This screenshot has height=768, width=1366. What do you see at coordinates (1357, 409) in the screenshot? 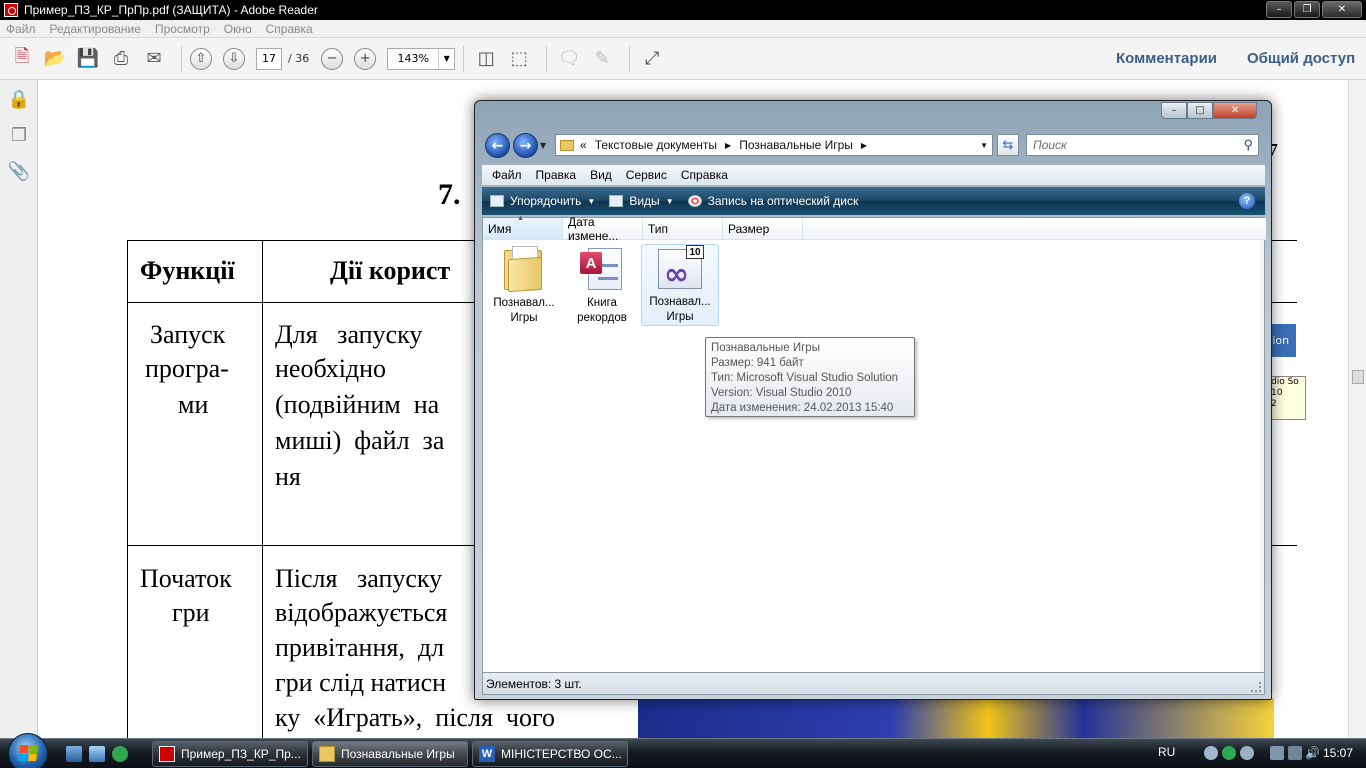
I see `reader-vertical-scrollbar` at bounding box center [1357, 409].